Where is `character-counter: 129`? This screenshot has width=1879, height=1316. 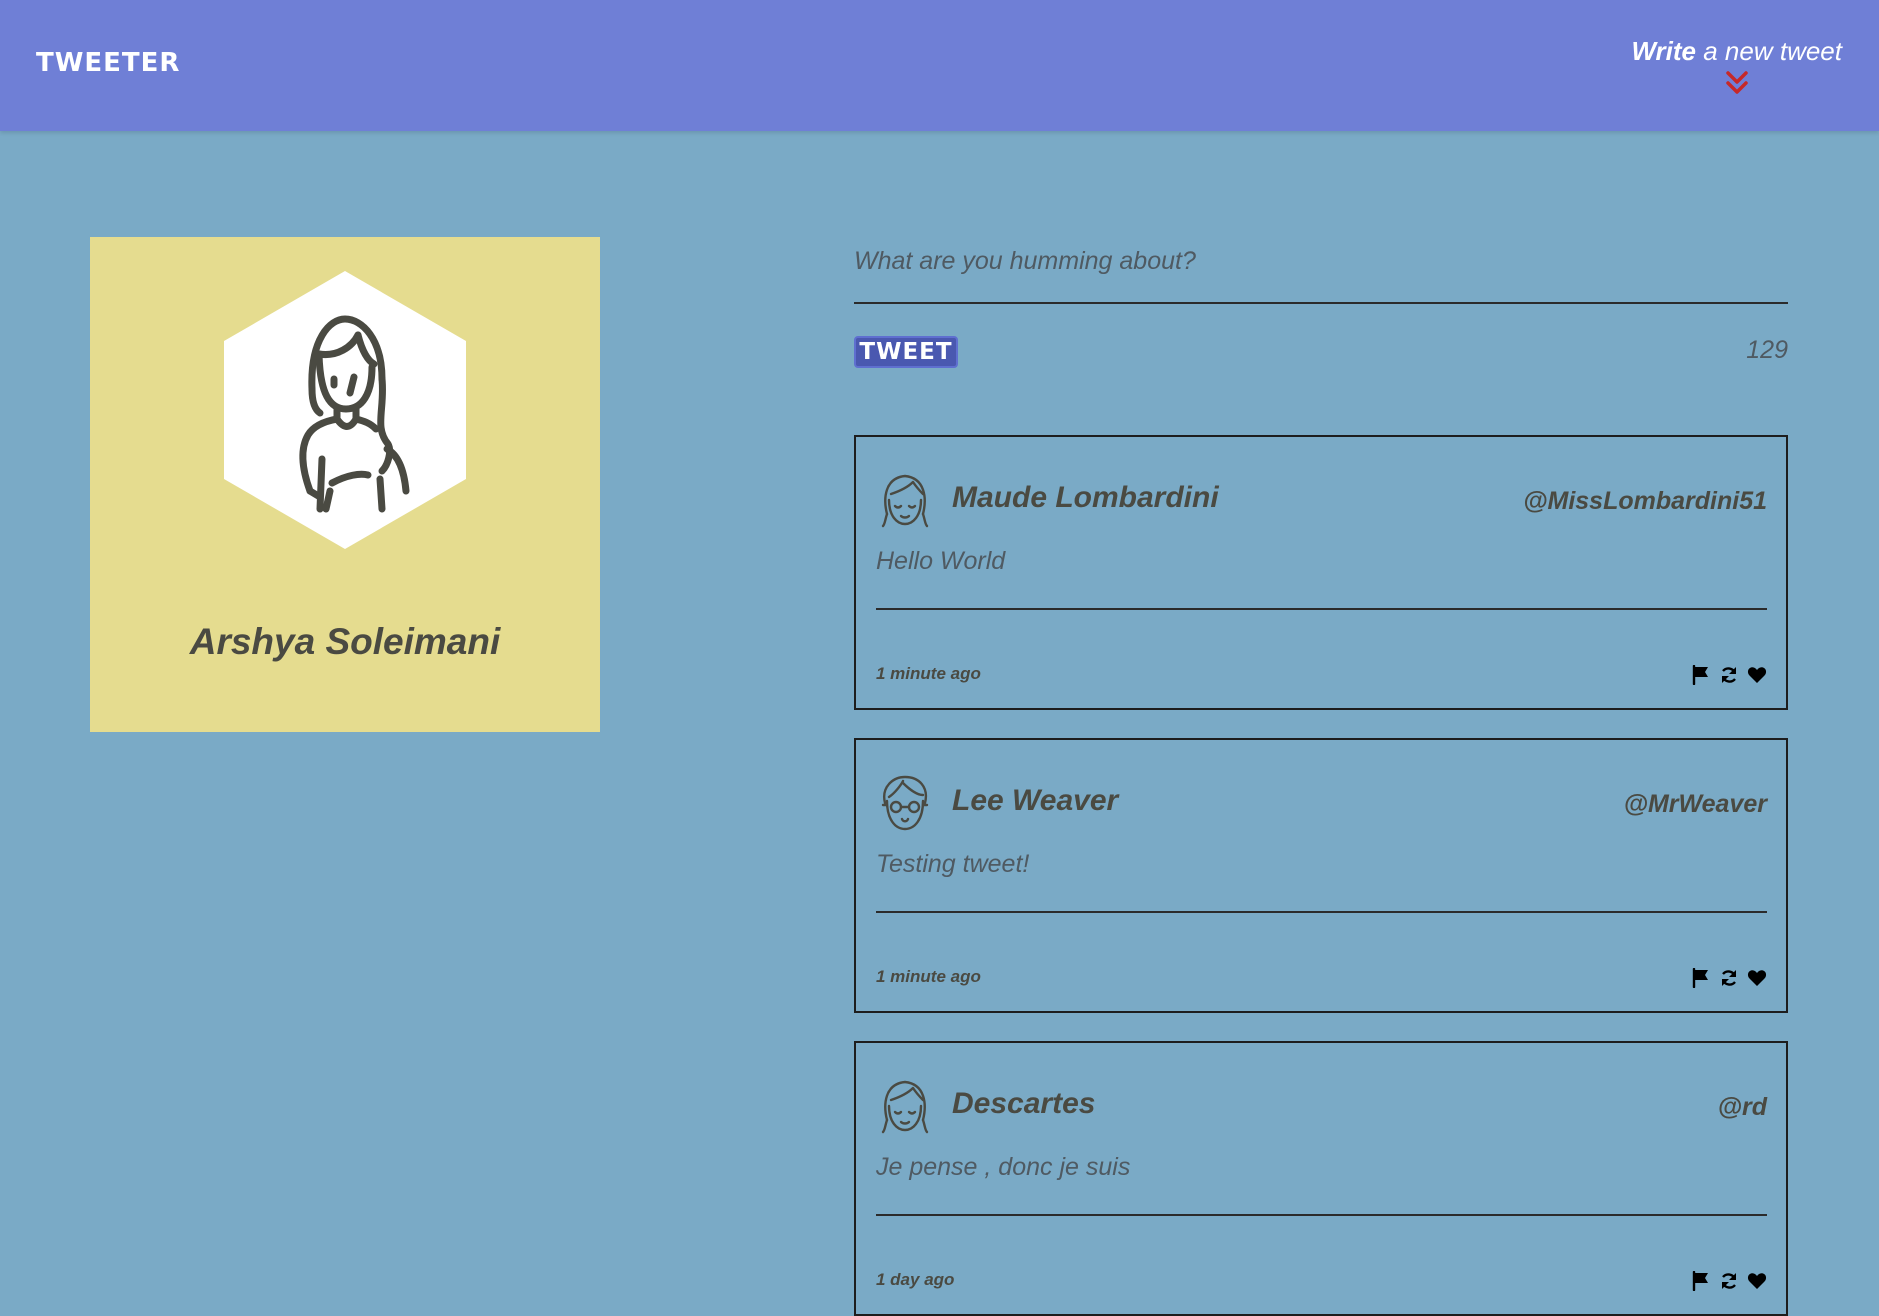 character-counter: 129 is located at coordinates (1767, 350).